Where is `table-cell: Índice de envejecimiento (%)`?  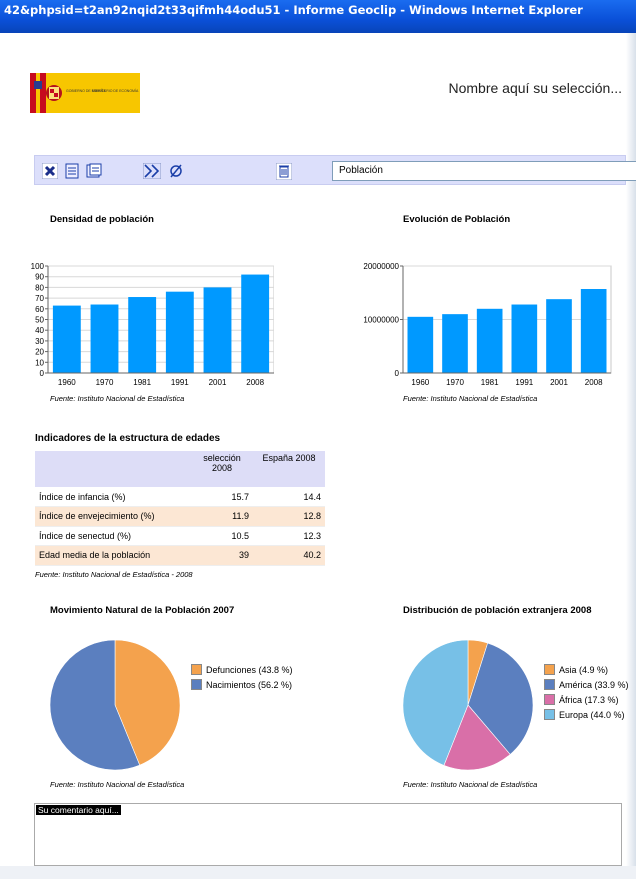 table-cell: Índice de envejecimiento (%) is located at coordinates (113, 516).